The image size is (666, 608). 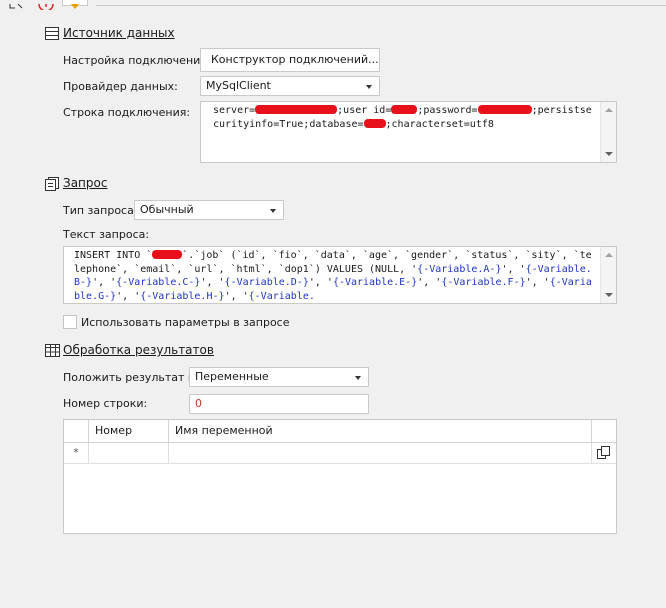 What do you see at coordinates (129, 431) in the screenshot?
I see `column-header-number: Номер` at bounding box center [129, 431].